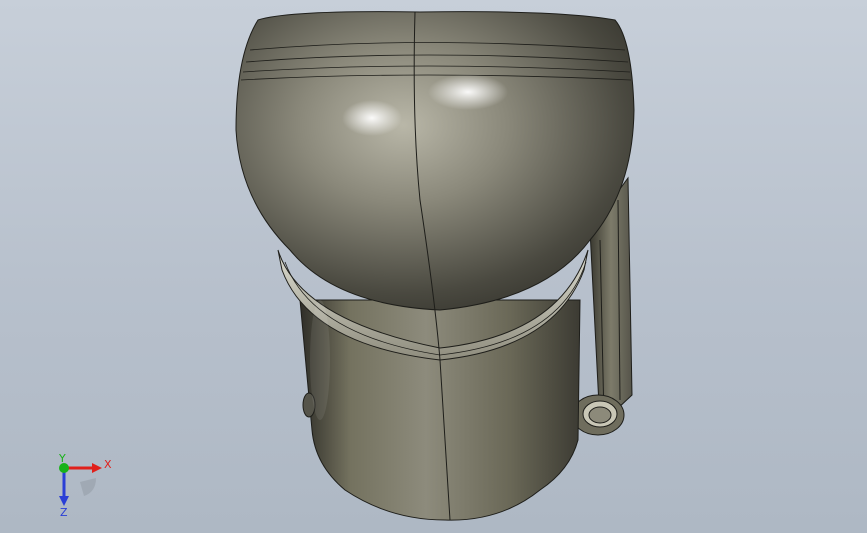  What do you see at coordinates (88, 487) in the screenshot?
I see `triad-shadow` at bounding box center [88, 487].